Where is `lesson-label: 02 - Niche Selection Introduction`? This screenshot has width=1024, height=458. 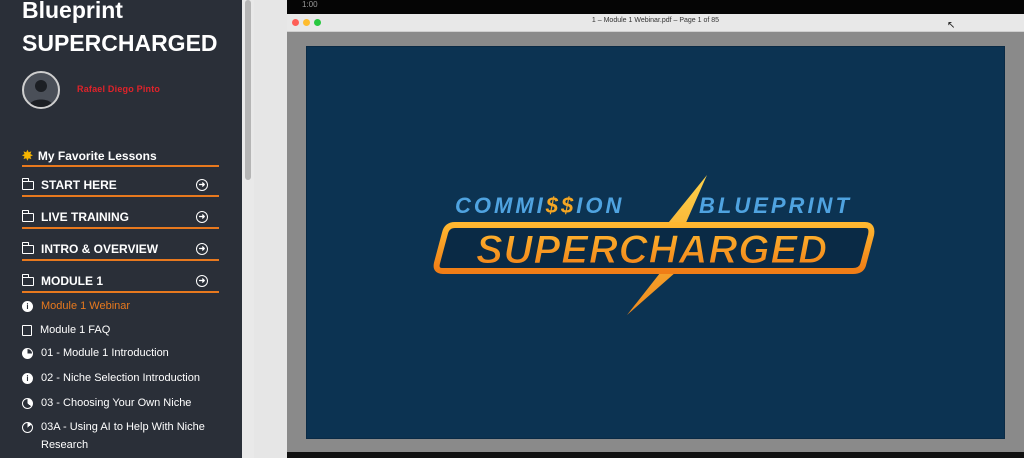
lesson-label: 02 - Niche Selection Introduction is located at coordinates (120, 378).